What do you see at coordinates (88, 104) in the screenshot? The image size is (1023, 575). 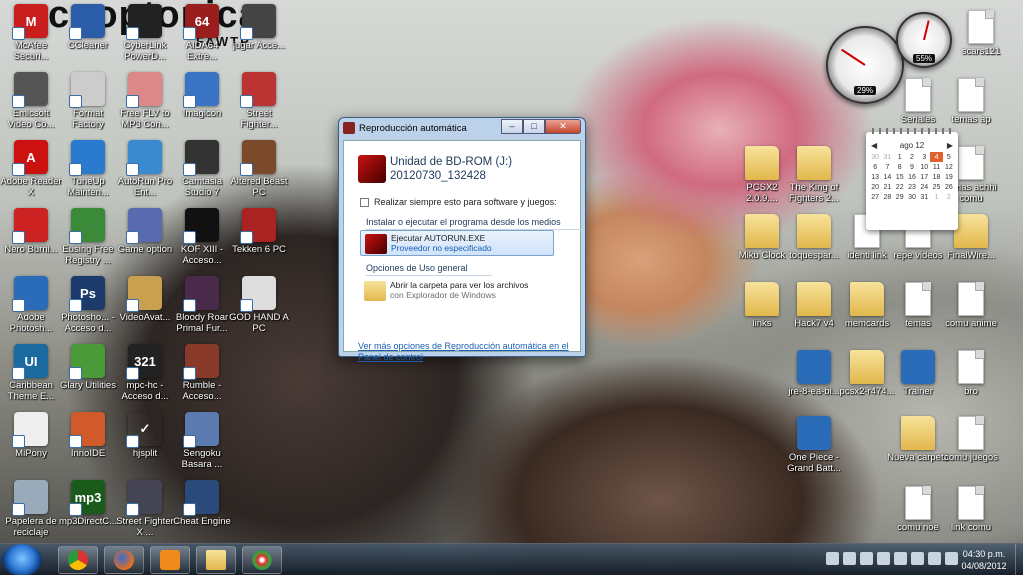 I see `desktop-icon: Format Factory` at bounding box center [88, 104].